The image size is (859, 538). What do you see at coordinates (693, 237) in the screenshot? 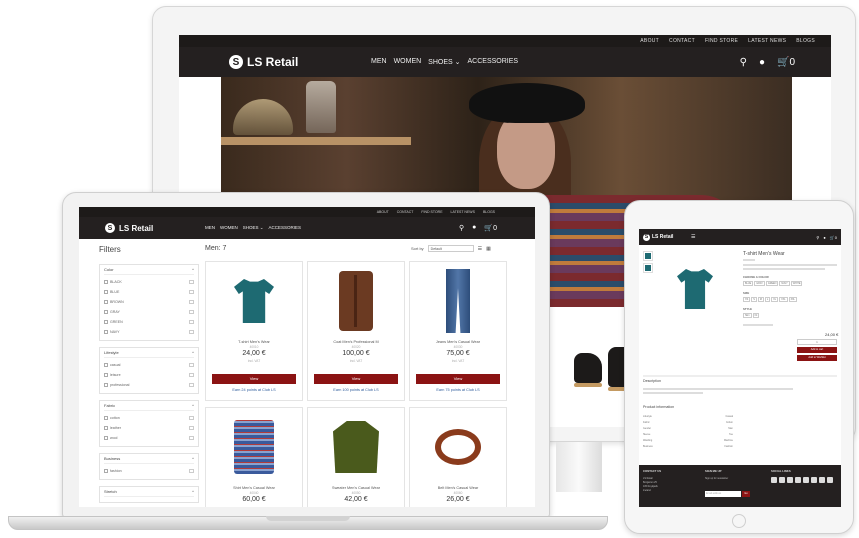
I see `hamburger-menu-icon: ☰` at bounding box center [693, 237].